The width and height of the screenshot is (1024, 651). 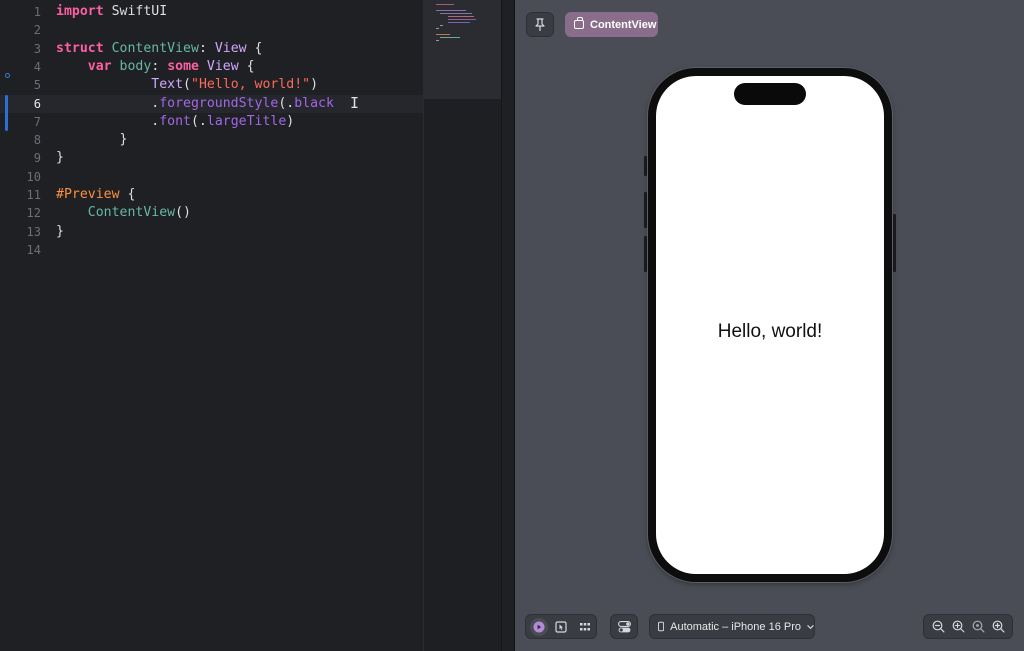 What do you see at coordinates (99, 66) in the screenshot?
I see `code-token: var` at bounding box center [99, 66].